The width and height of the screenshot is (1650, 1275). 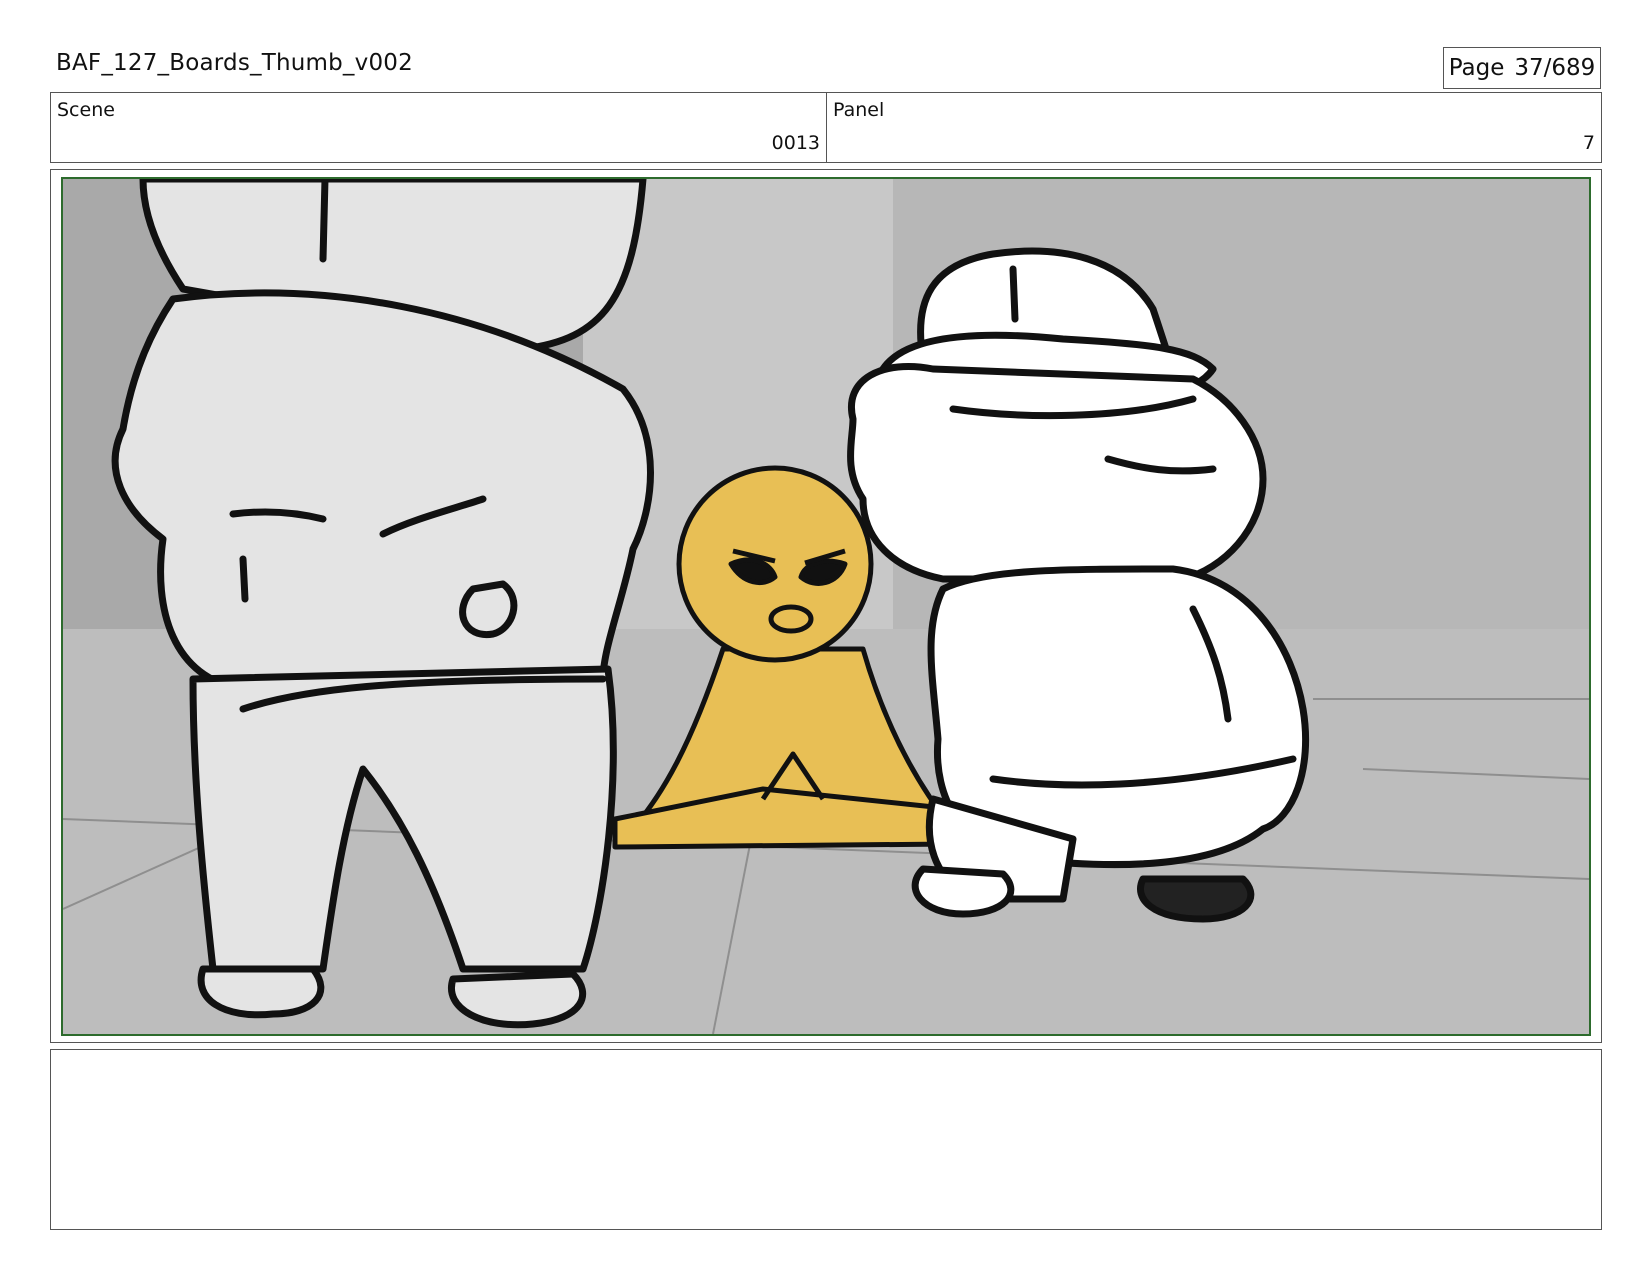 I want to click on page-label: Page, so click(x=1476, y=68).